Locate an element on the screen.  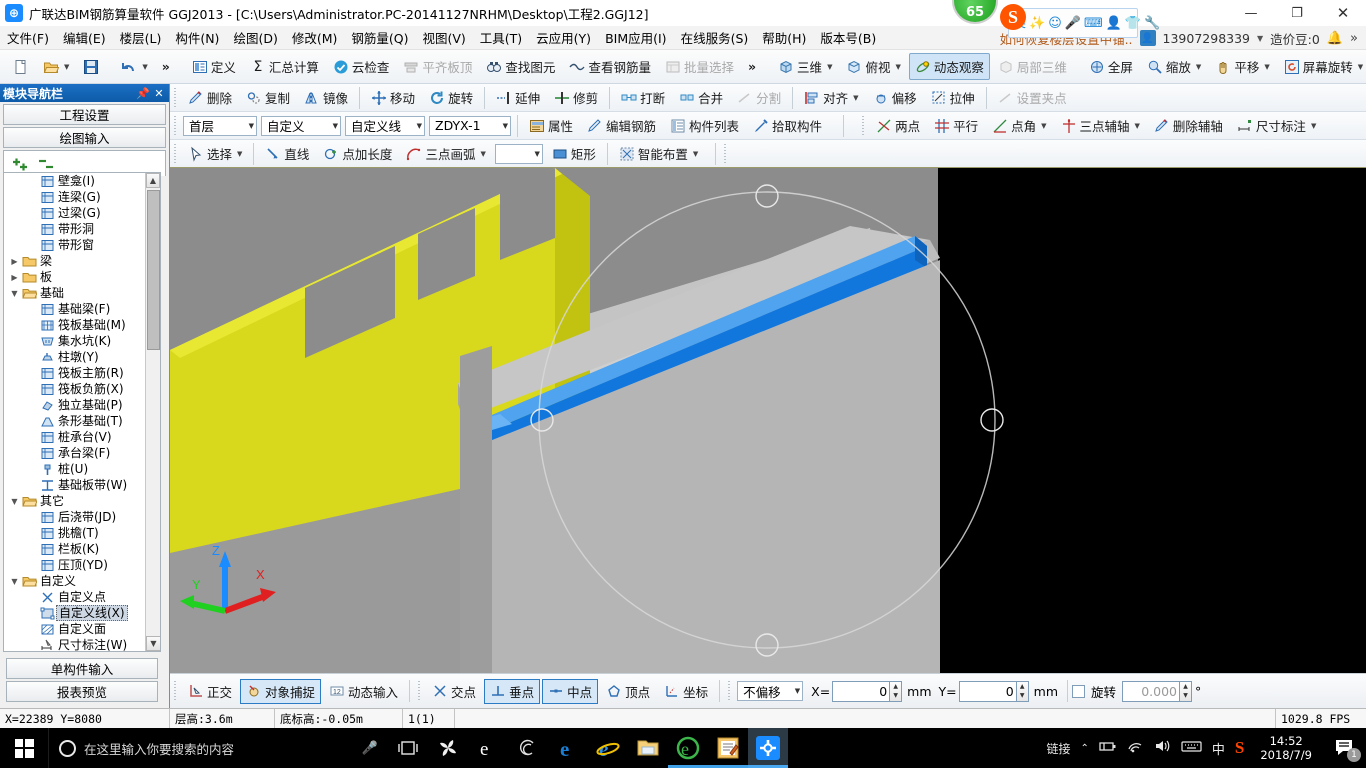
split-button: 分割 is located at coordinates (759, 97).